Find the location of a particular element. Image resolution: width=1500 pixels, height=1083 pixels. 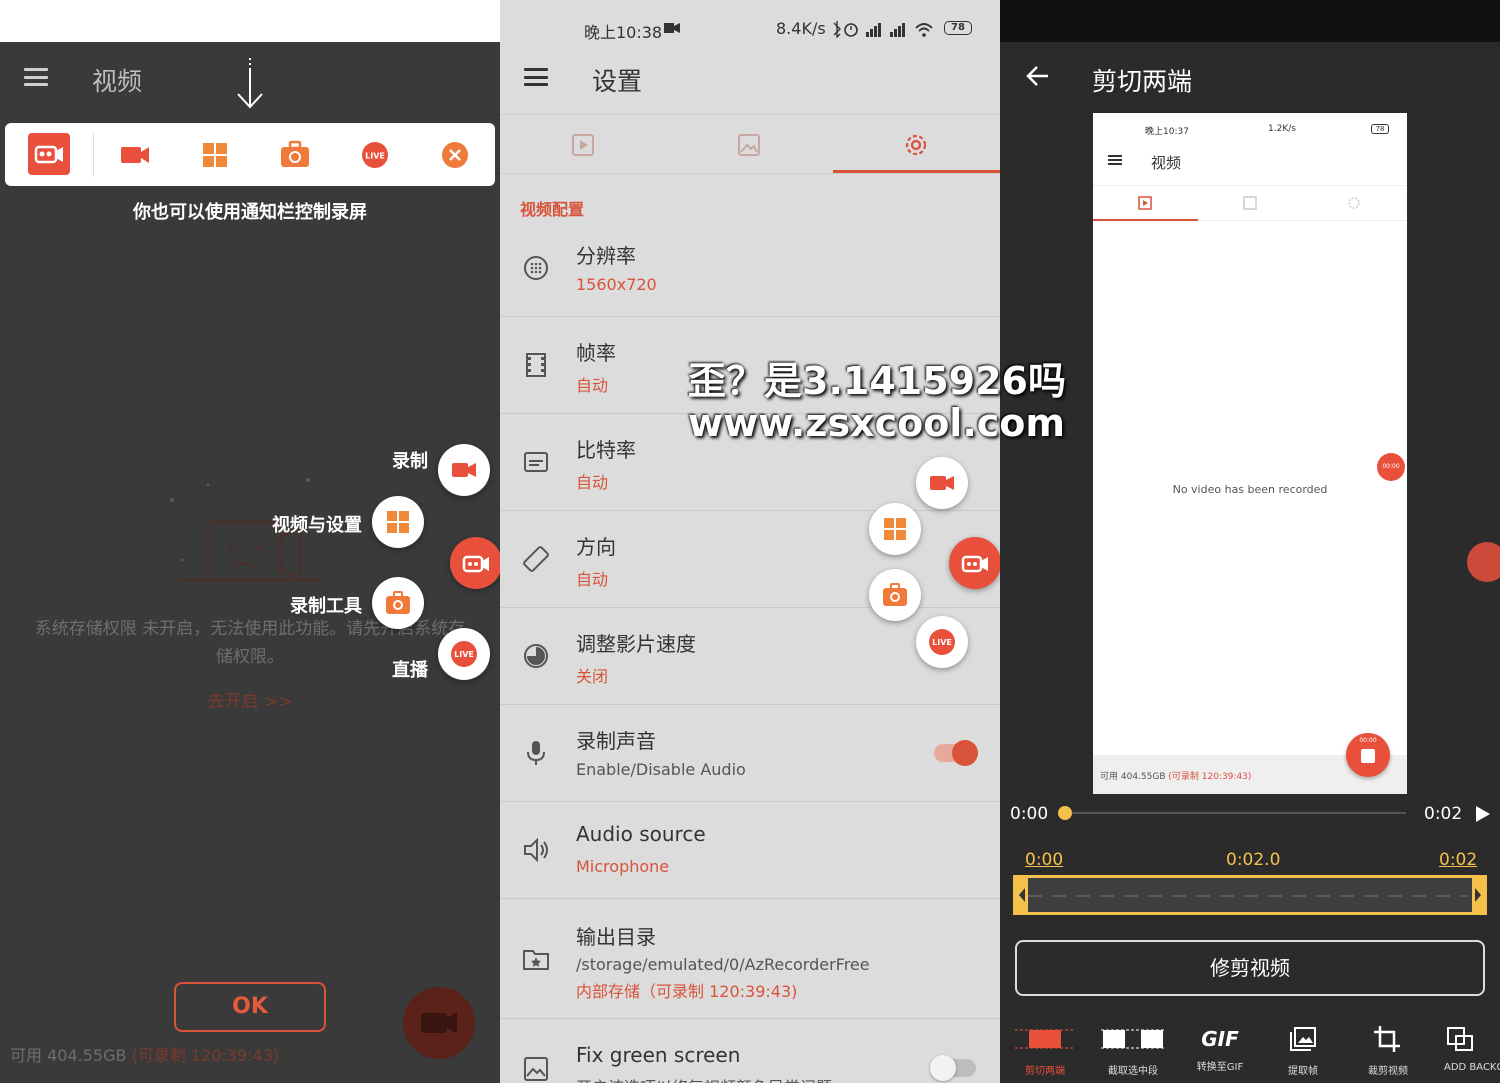

current-time: 0:00 is located at coordinates (1029, 814).